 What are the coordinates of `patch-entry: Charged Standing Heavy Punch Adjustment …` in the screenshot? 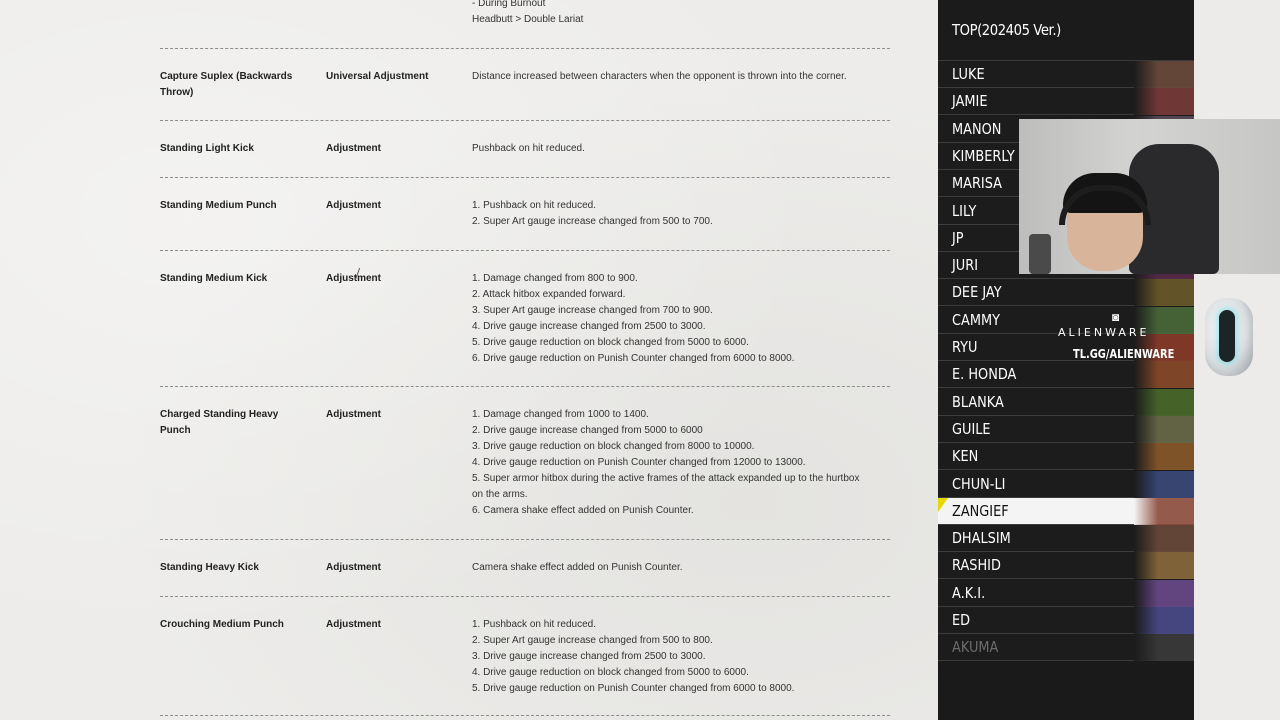 It's located at (525, 462).